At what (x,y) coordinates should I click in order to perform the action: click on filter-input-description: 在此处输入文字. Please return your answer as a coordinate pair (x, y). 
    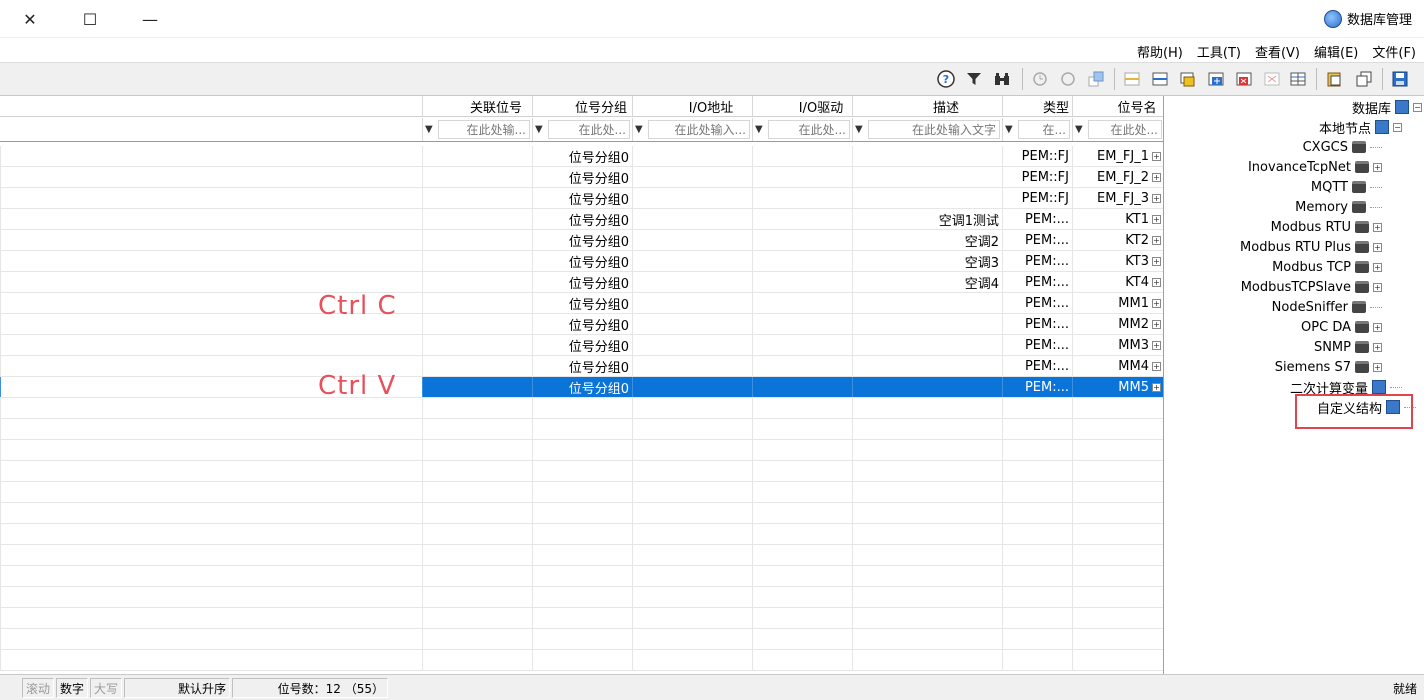
    Looking at the image, I should click on (934, 129).